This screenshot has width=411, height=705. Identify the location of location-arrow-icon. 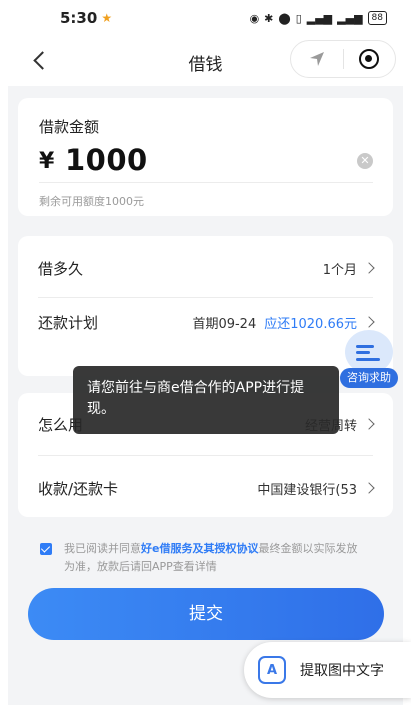
(316, 59).